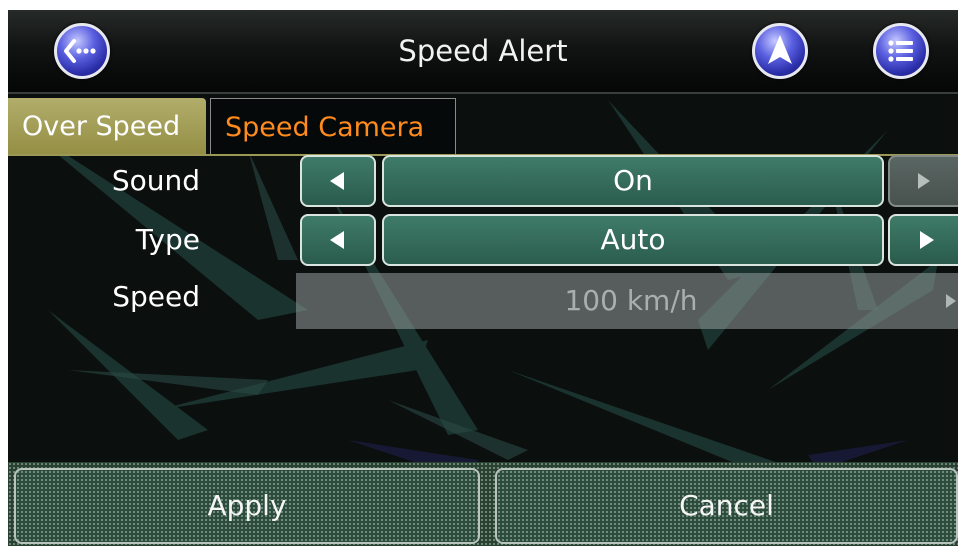 The height and width of the screenshot is (546, 958). Describe the element at coordinates (483, 51) in the screenshot. I see `page-title: Speed Alert` at that location.